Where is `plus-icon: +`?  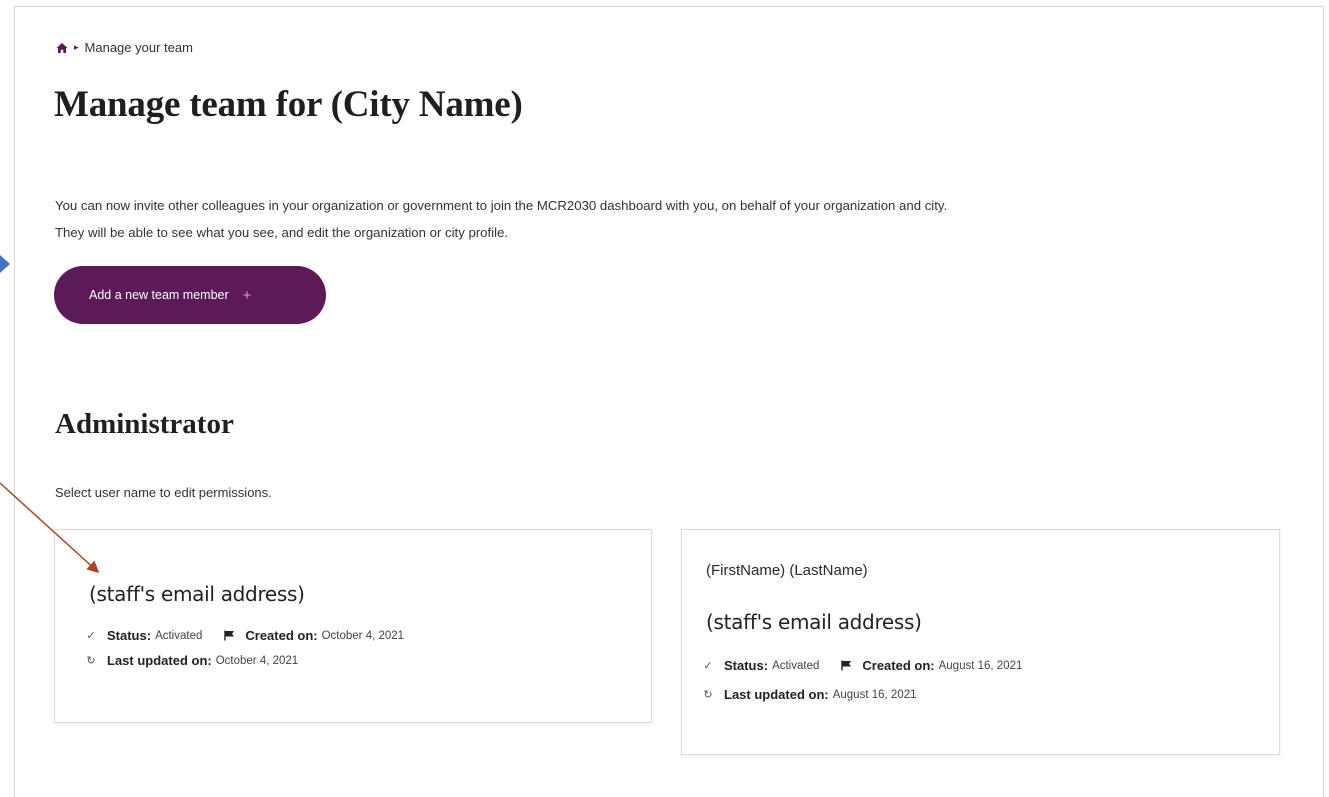 plus-icon: + is located at coordinates (247, 295).